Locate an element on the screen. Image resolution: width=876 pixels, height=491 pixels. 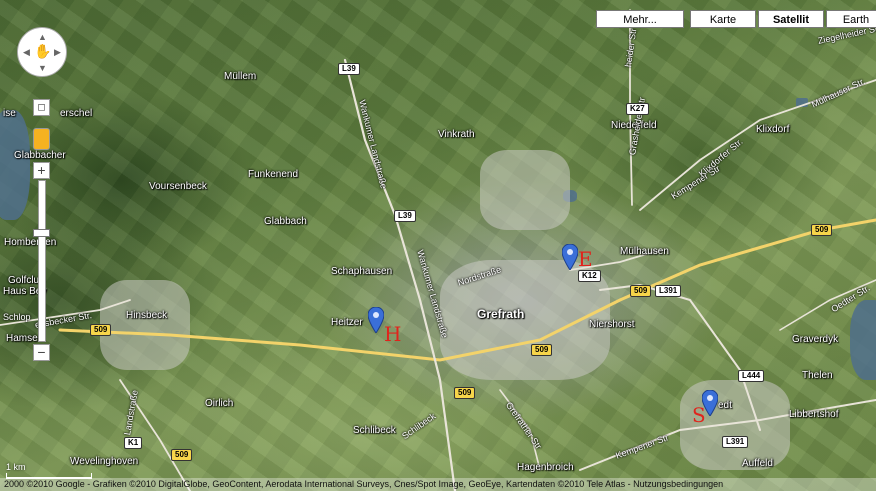
place-hamsel: Hamse is located at coordinates (22, 338).